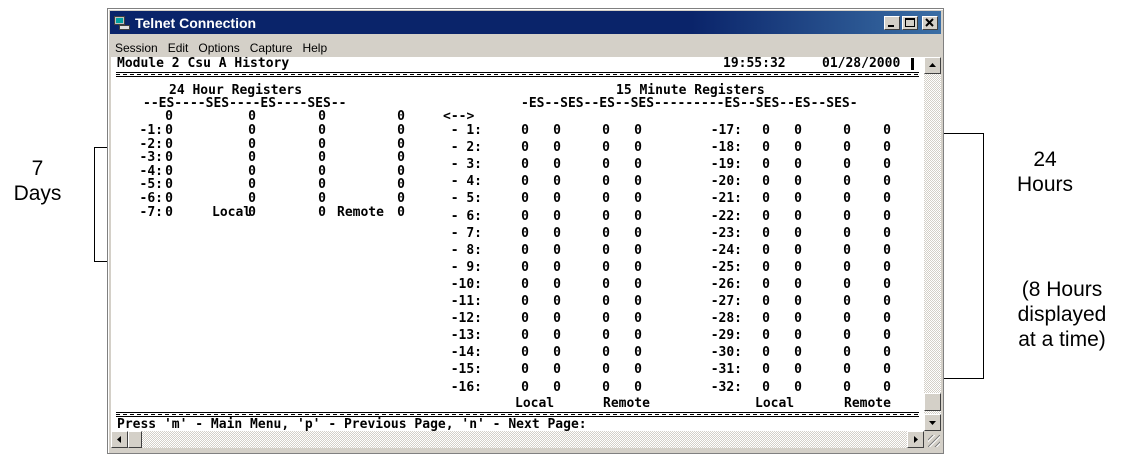 Image resolution: width=1129 pixels, height=454 pixels. I want to click on m15-row-label: - 7:, so click(466, 233).